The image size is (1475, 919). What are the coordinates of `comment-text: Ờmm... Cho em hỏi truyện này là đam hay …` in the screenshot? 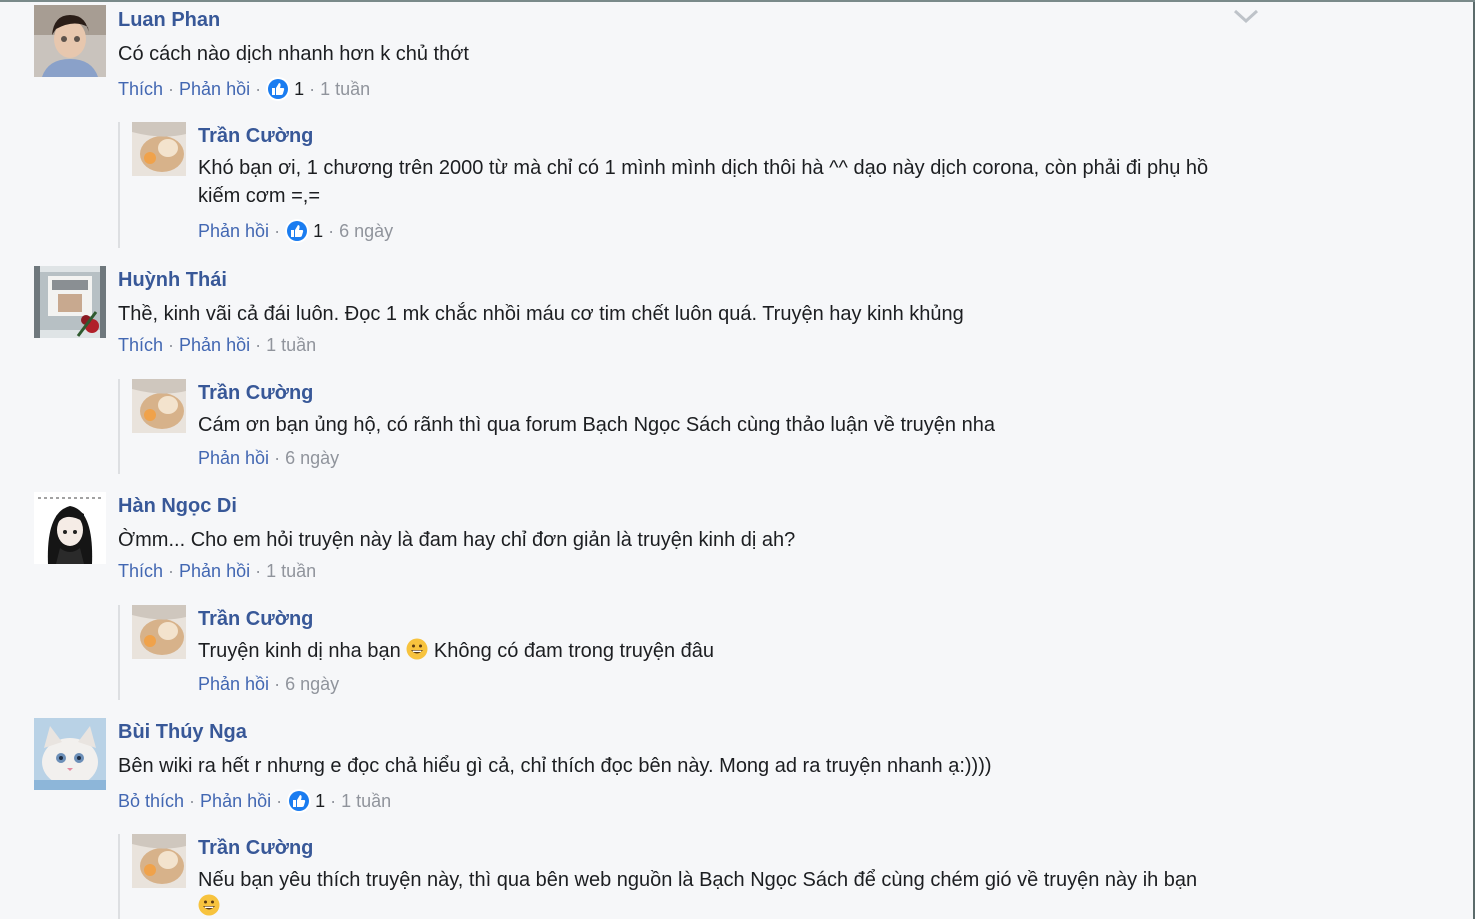 It's located at (457, 540).